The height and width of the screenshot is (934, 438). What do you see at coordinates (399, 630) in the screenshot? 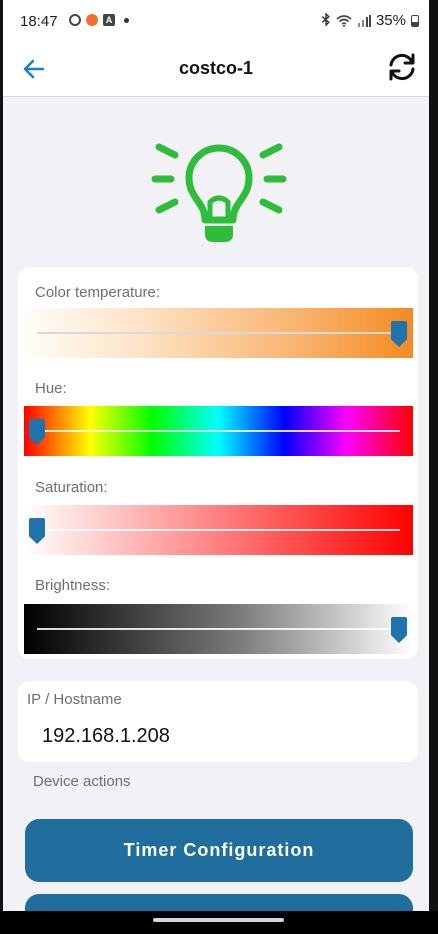
I see `brightness-thumb` at bounding box center [399, 630].